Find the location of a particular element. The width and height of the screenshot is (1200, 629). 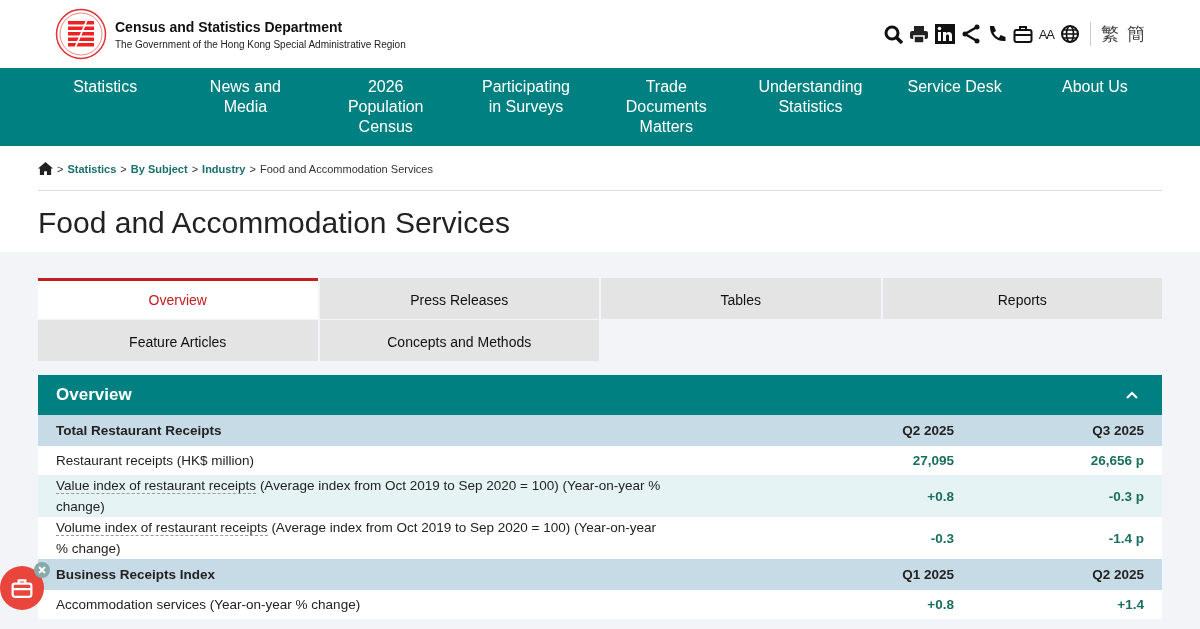

table-cell-text: Volume index of restaurant receipts (Average index from Oct 2019 to Sep 2020 = 100) (Year-on-year % change) is located at coordinates (356, 538).